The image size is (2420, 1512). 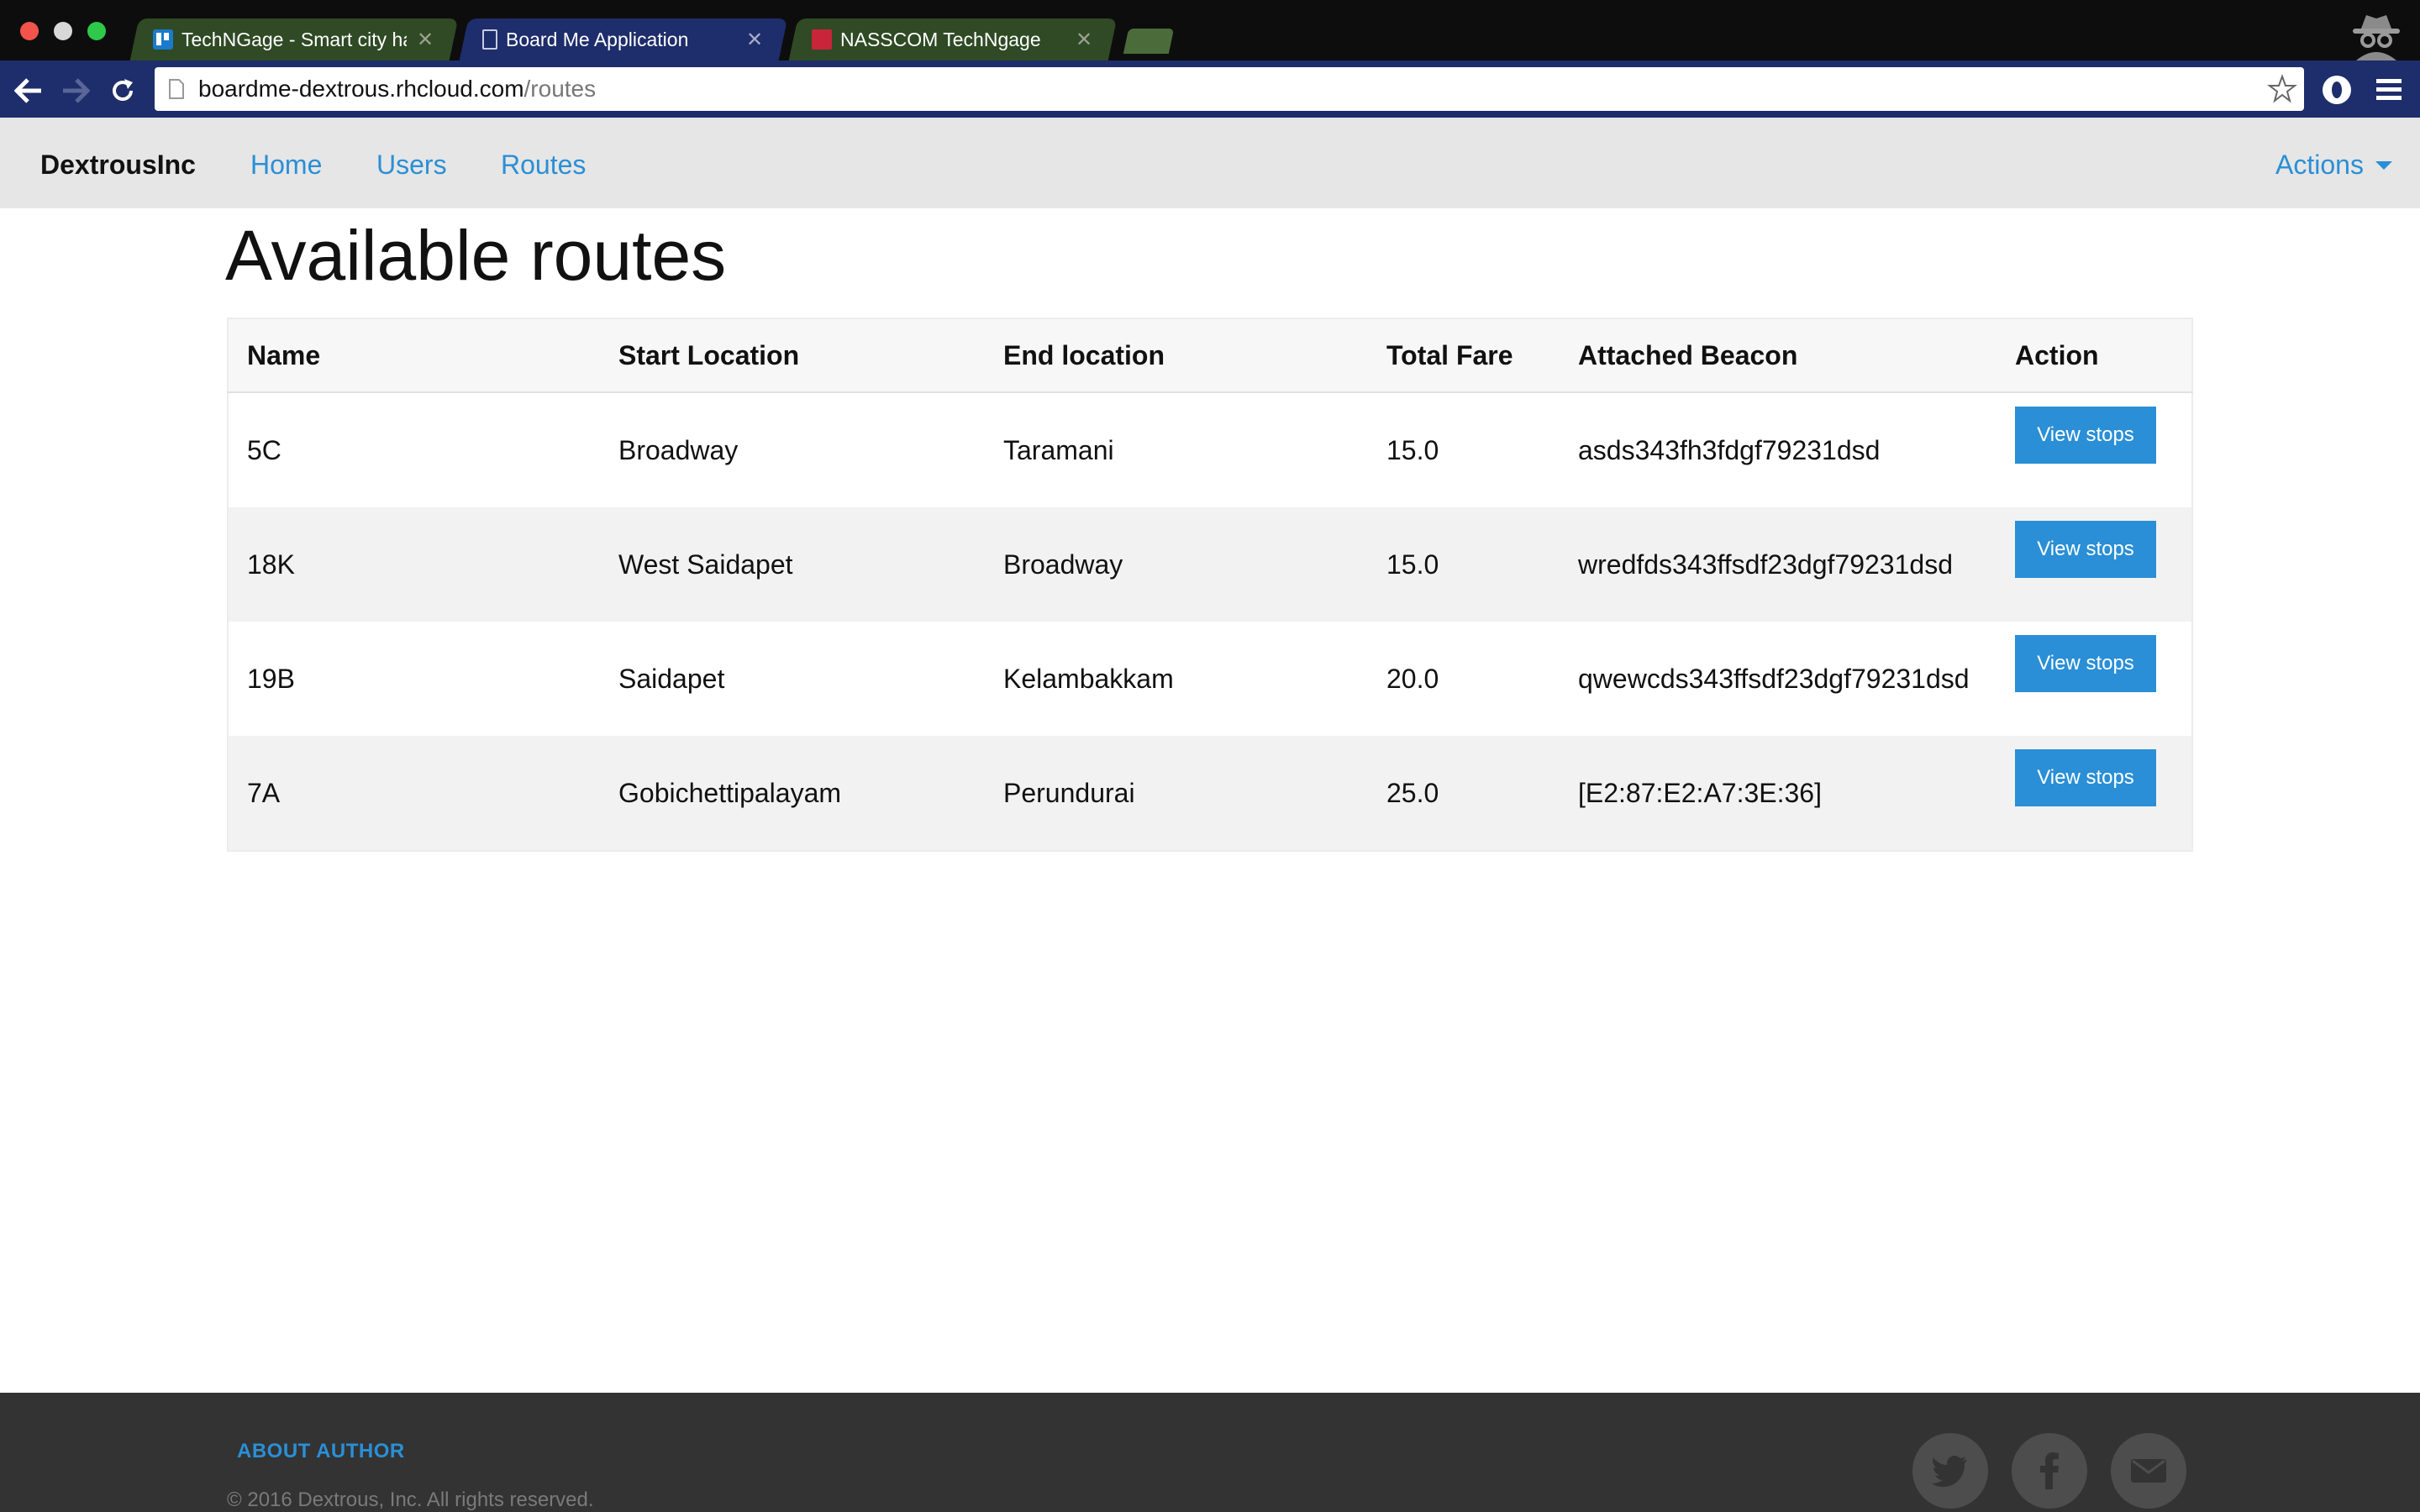 What do you see at coordinates (1778, 793) in the screenshot?
I see `route-attached-beacon: [E2:87:E2:A7:3E:36]` at bounding box center [1778, 793].